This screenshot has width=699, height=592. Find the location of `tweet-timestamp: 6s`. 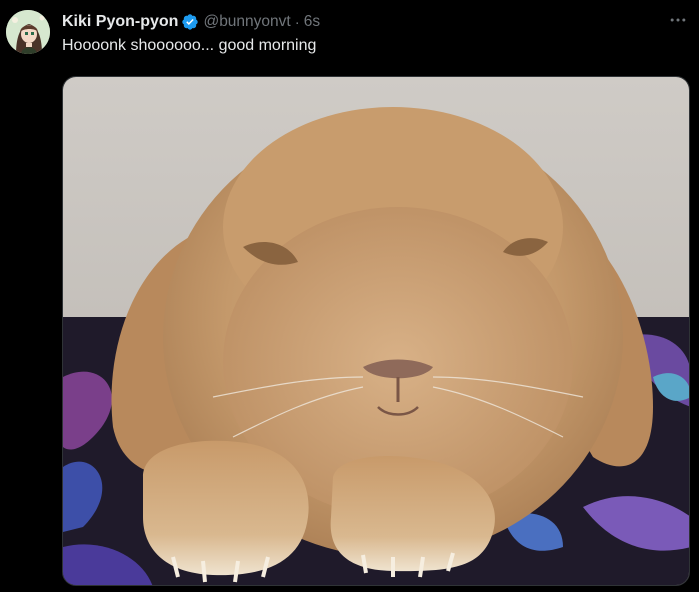

tweet-timestamp: 6s is located at coordinates (312, 22).